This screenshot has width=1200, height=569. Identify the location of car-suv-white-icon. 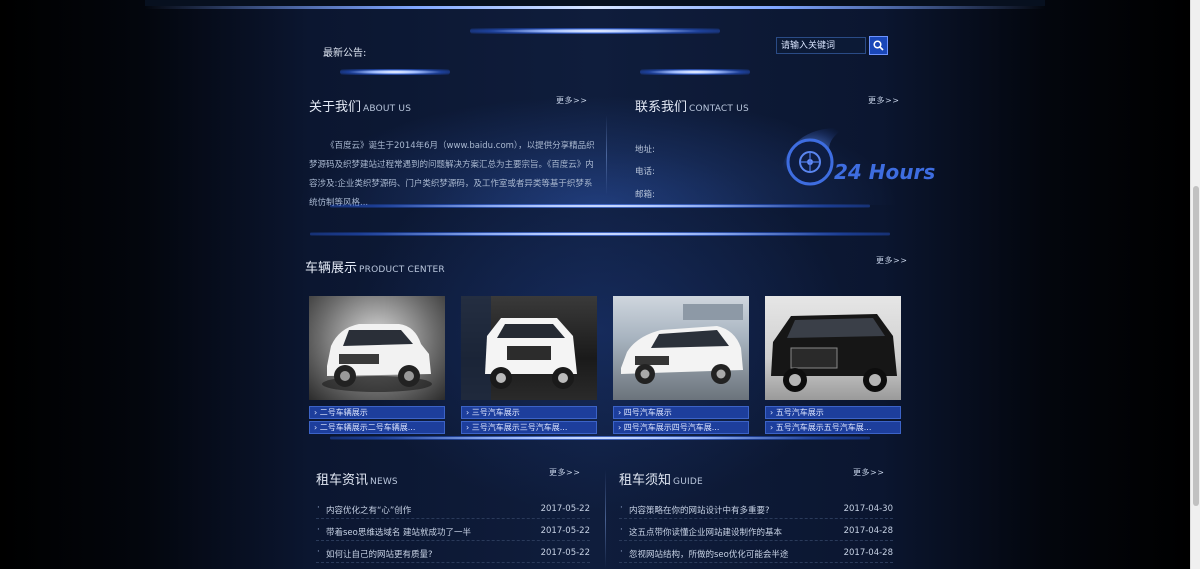
(377, 358).